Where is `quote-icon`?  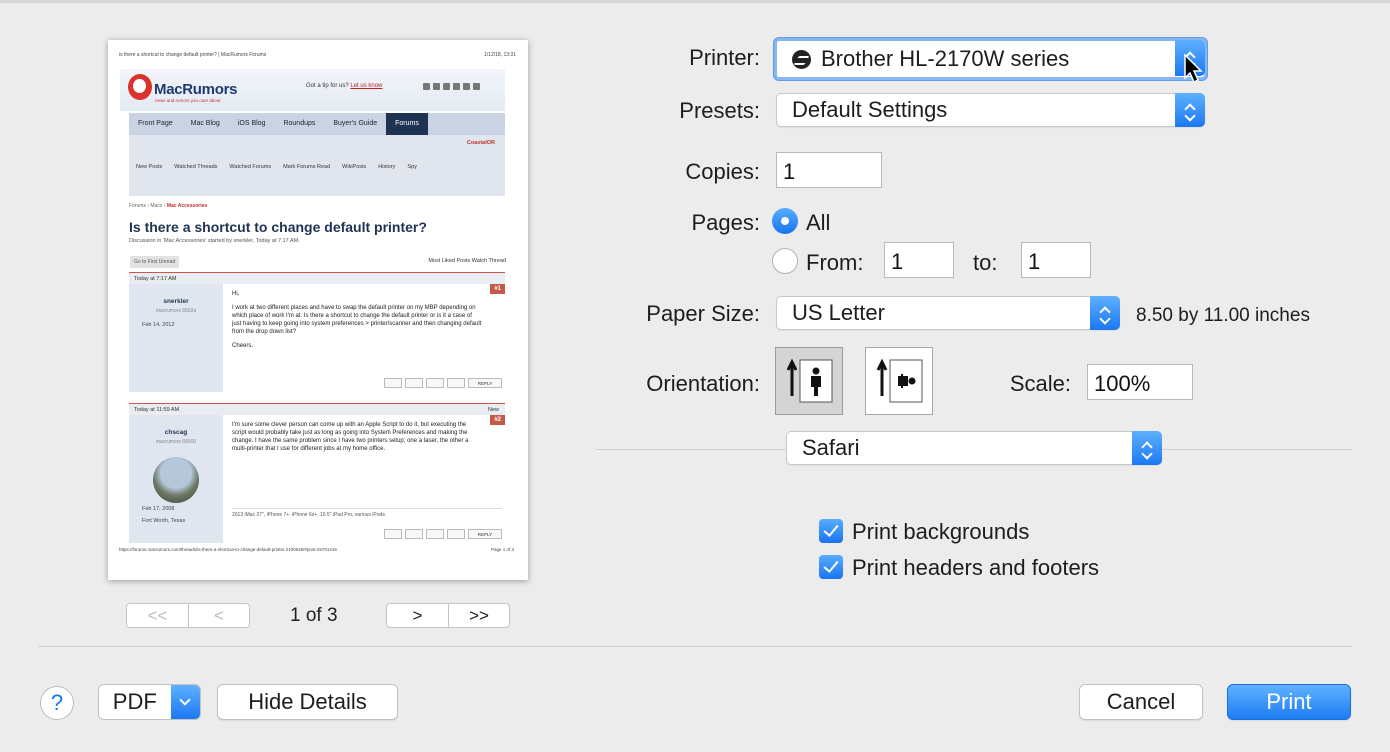 quote-icon is located at coordinates (456, 534).